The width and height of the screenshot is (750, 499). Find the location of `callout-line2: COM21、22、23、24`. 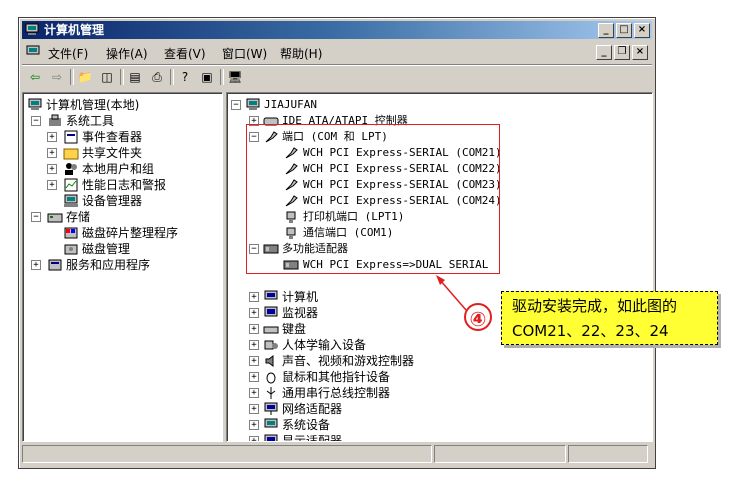

callout-line2: COM21、22、23、24 is located at coordinates (590, 331).